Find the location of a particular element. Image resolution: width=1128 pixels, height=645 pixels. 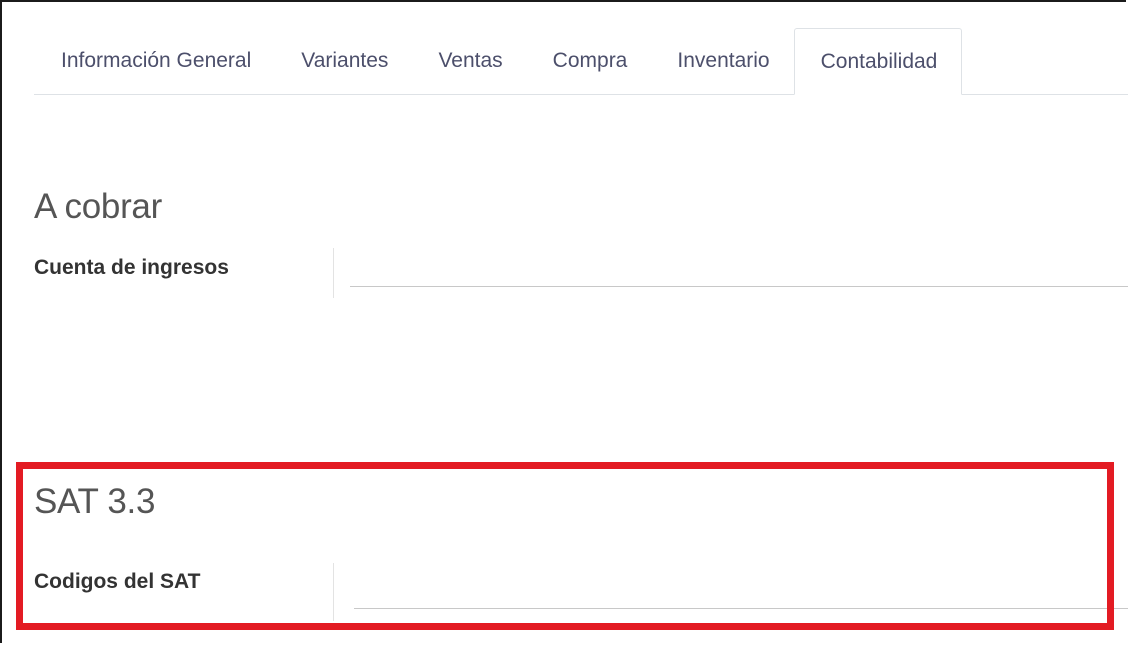

tab-variantes: Variantes is located at coordinates (343, 61).